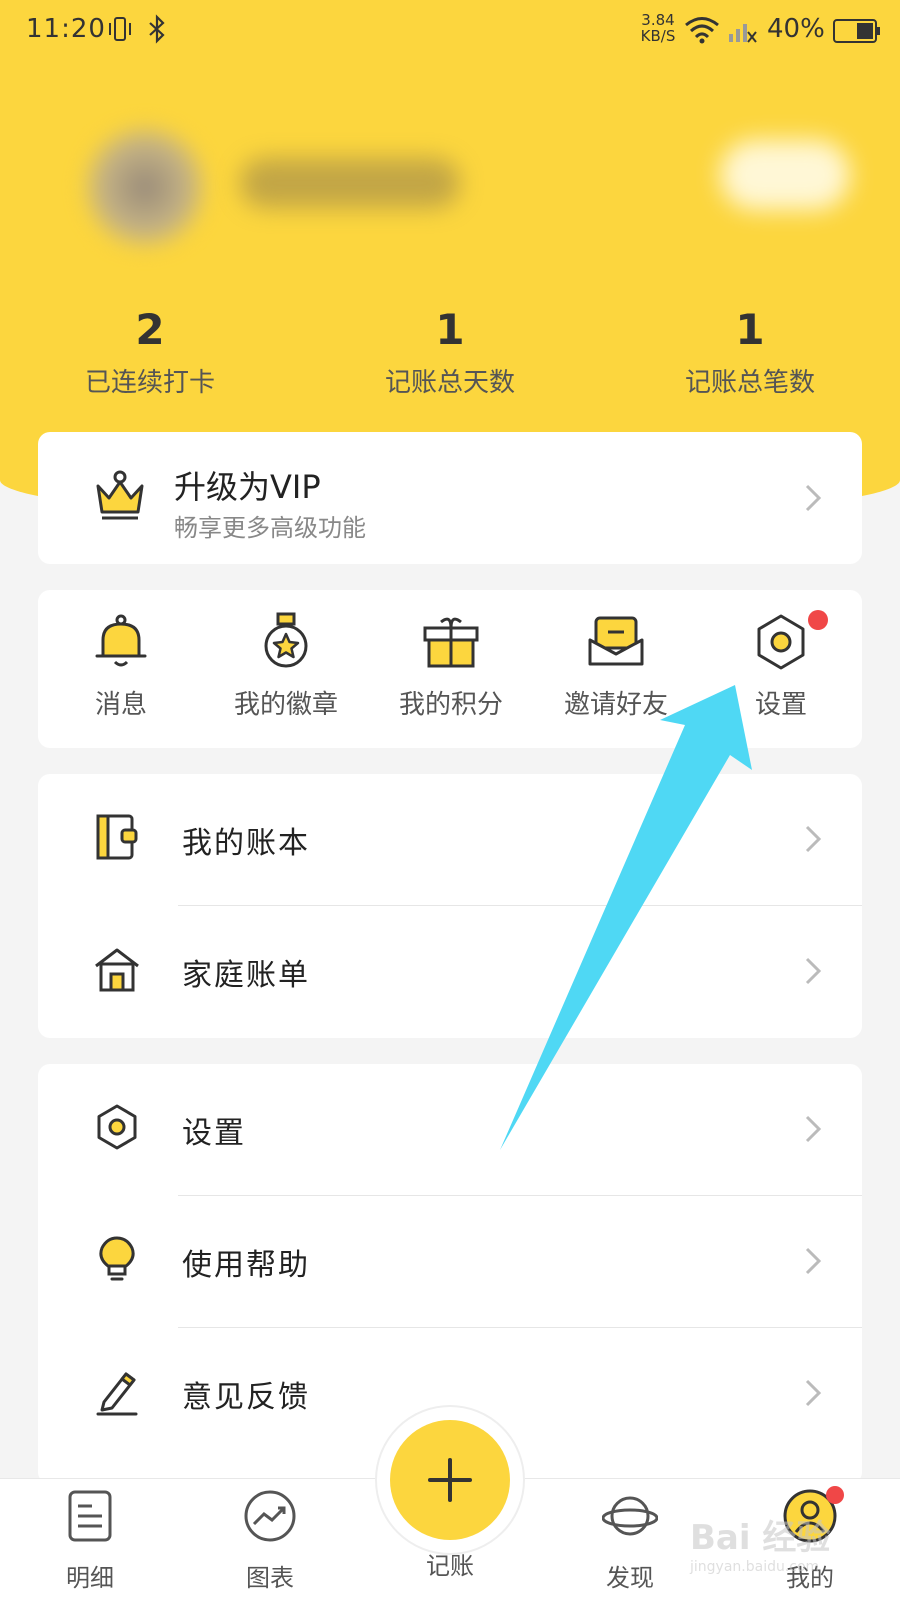 This screenshot has width=900, height=1600. Describe the element at coordinates (157, 29) in the screenshot. I see `bluetooth-icon` at that location.